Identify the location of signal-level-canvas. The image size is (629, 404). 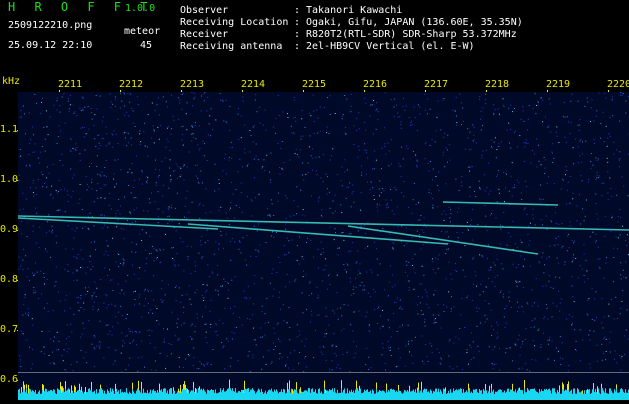
(323, 386).